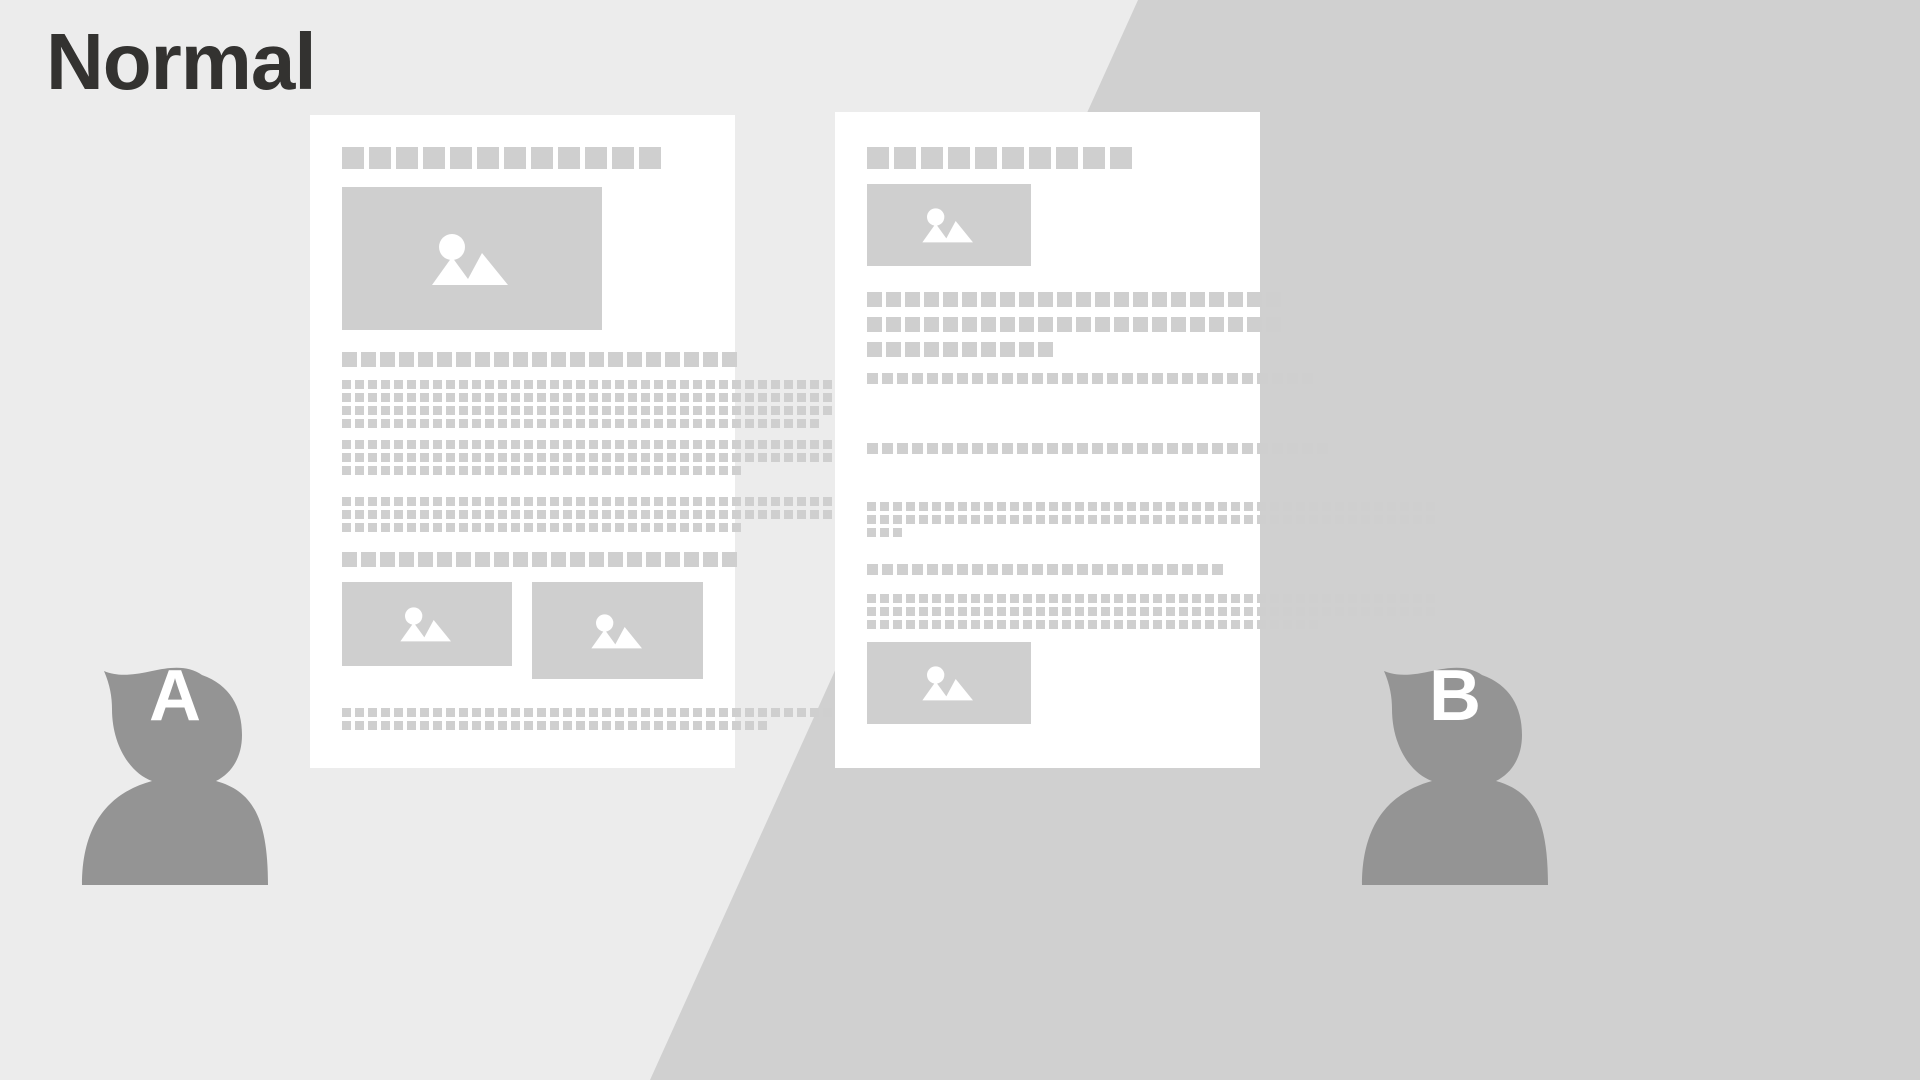 This screenshot has height=1080, width=1920. Describe the element at coordinates (1092, 379) in the screenshot. I see `lead-line` at that location.